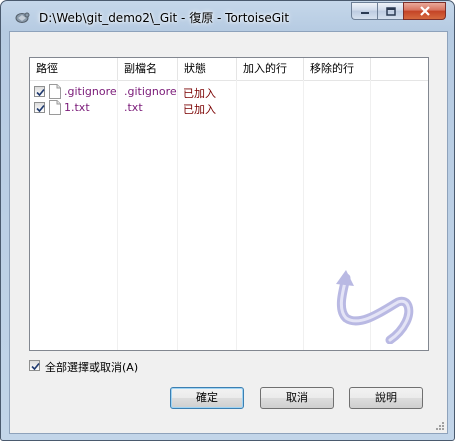  What do you see at coordinates (229, 92) in the screenshot?
I see `table-row: .gitignore .gitignore 已加入` at bounding box center [229, 92].